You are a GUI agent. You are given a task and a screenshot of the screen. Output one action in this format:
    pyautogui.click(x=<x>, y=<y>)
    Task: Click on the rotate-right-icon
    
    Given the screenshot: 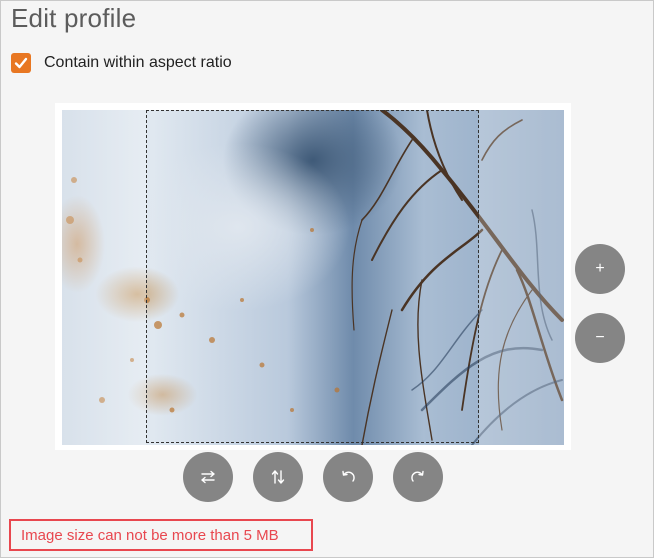 What is the action you would take?
    pyautogui.click(x=417, y=476)
    